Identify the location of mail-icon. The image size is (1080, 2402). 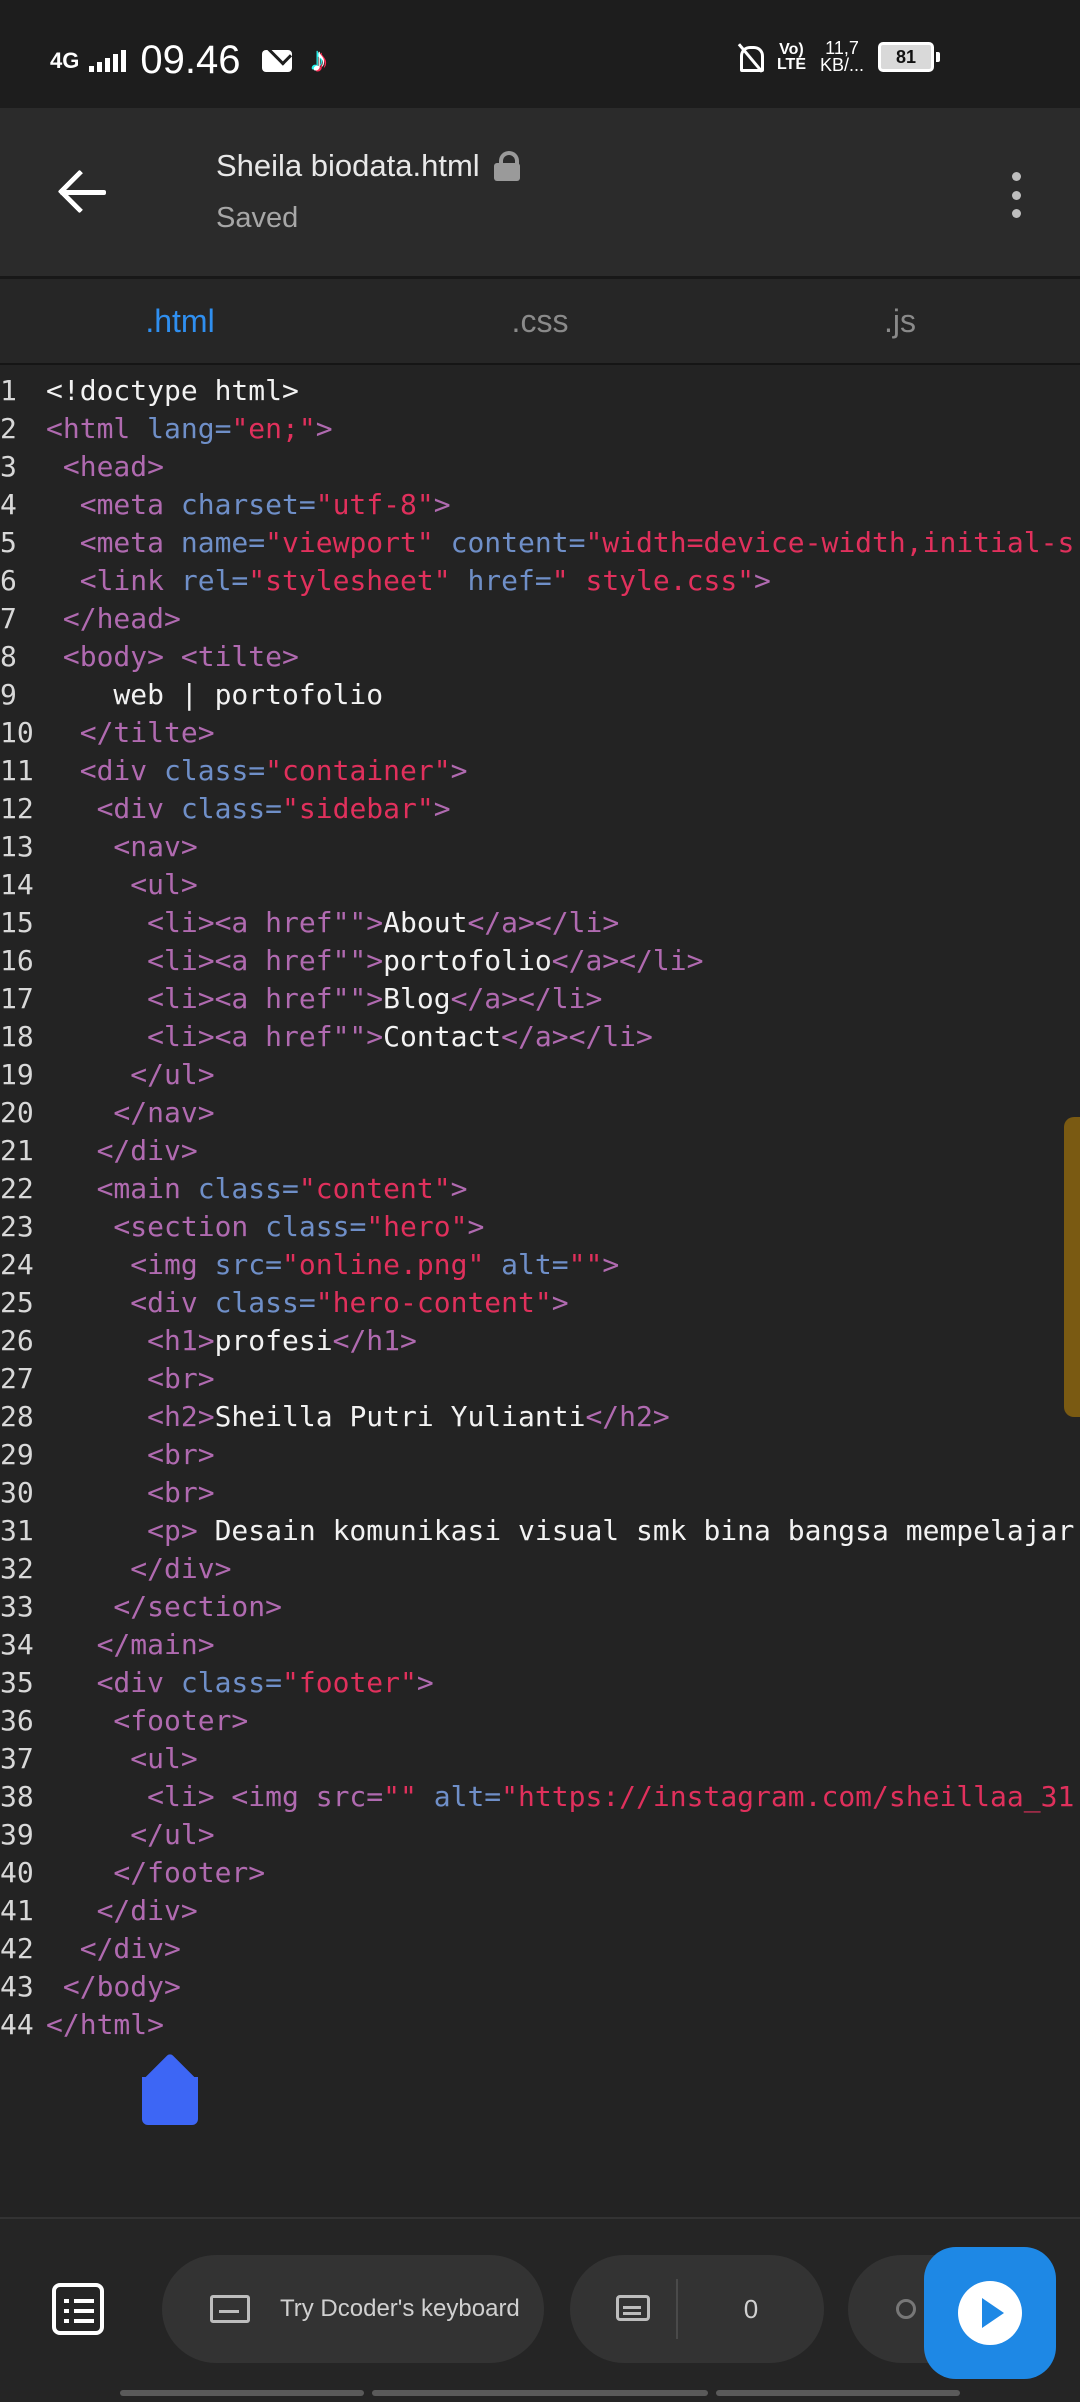
(277, 60).